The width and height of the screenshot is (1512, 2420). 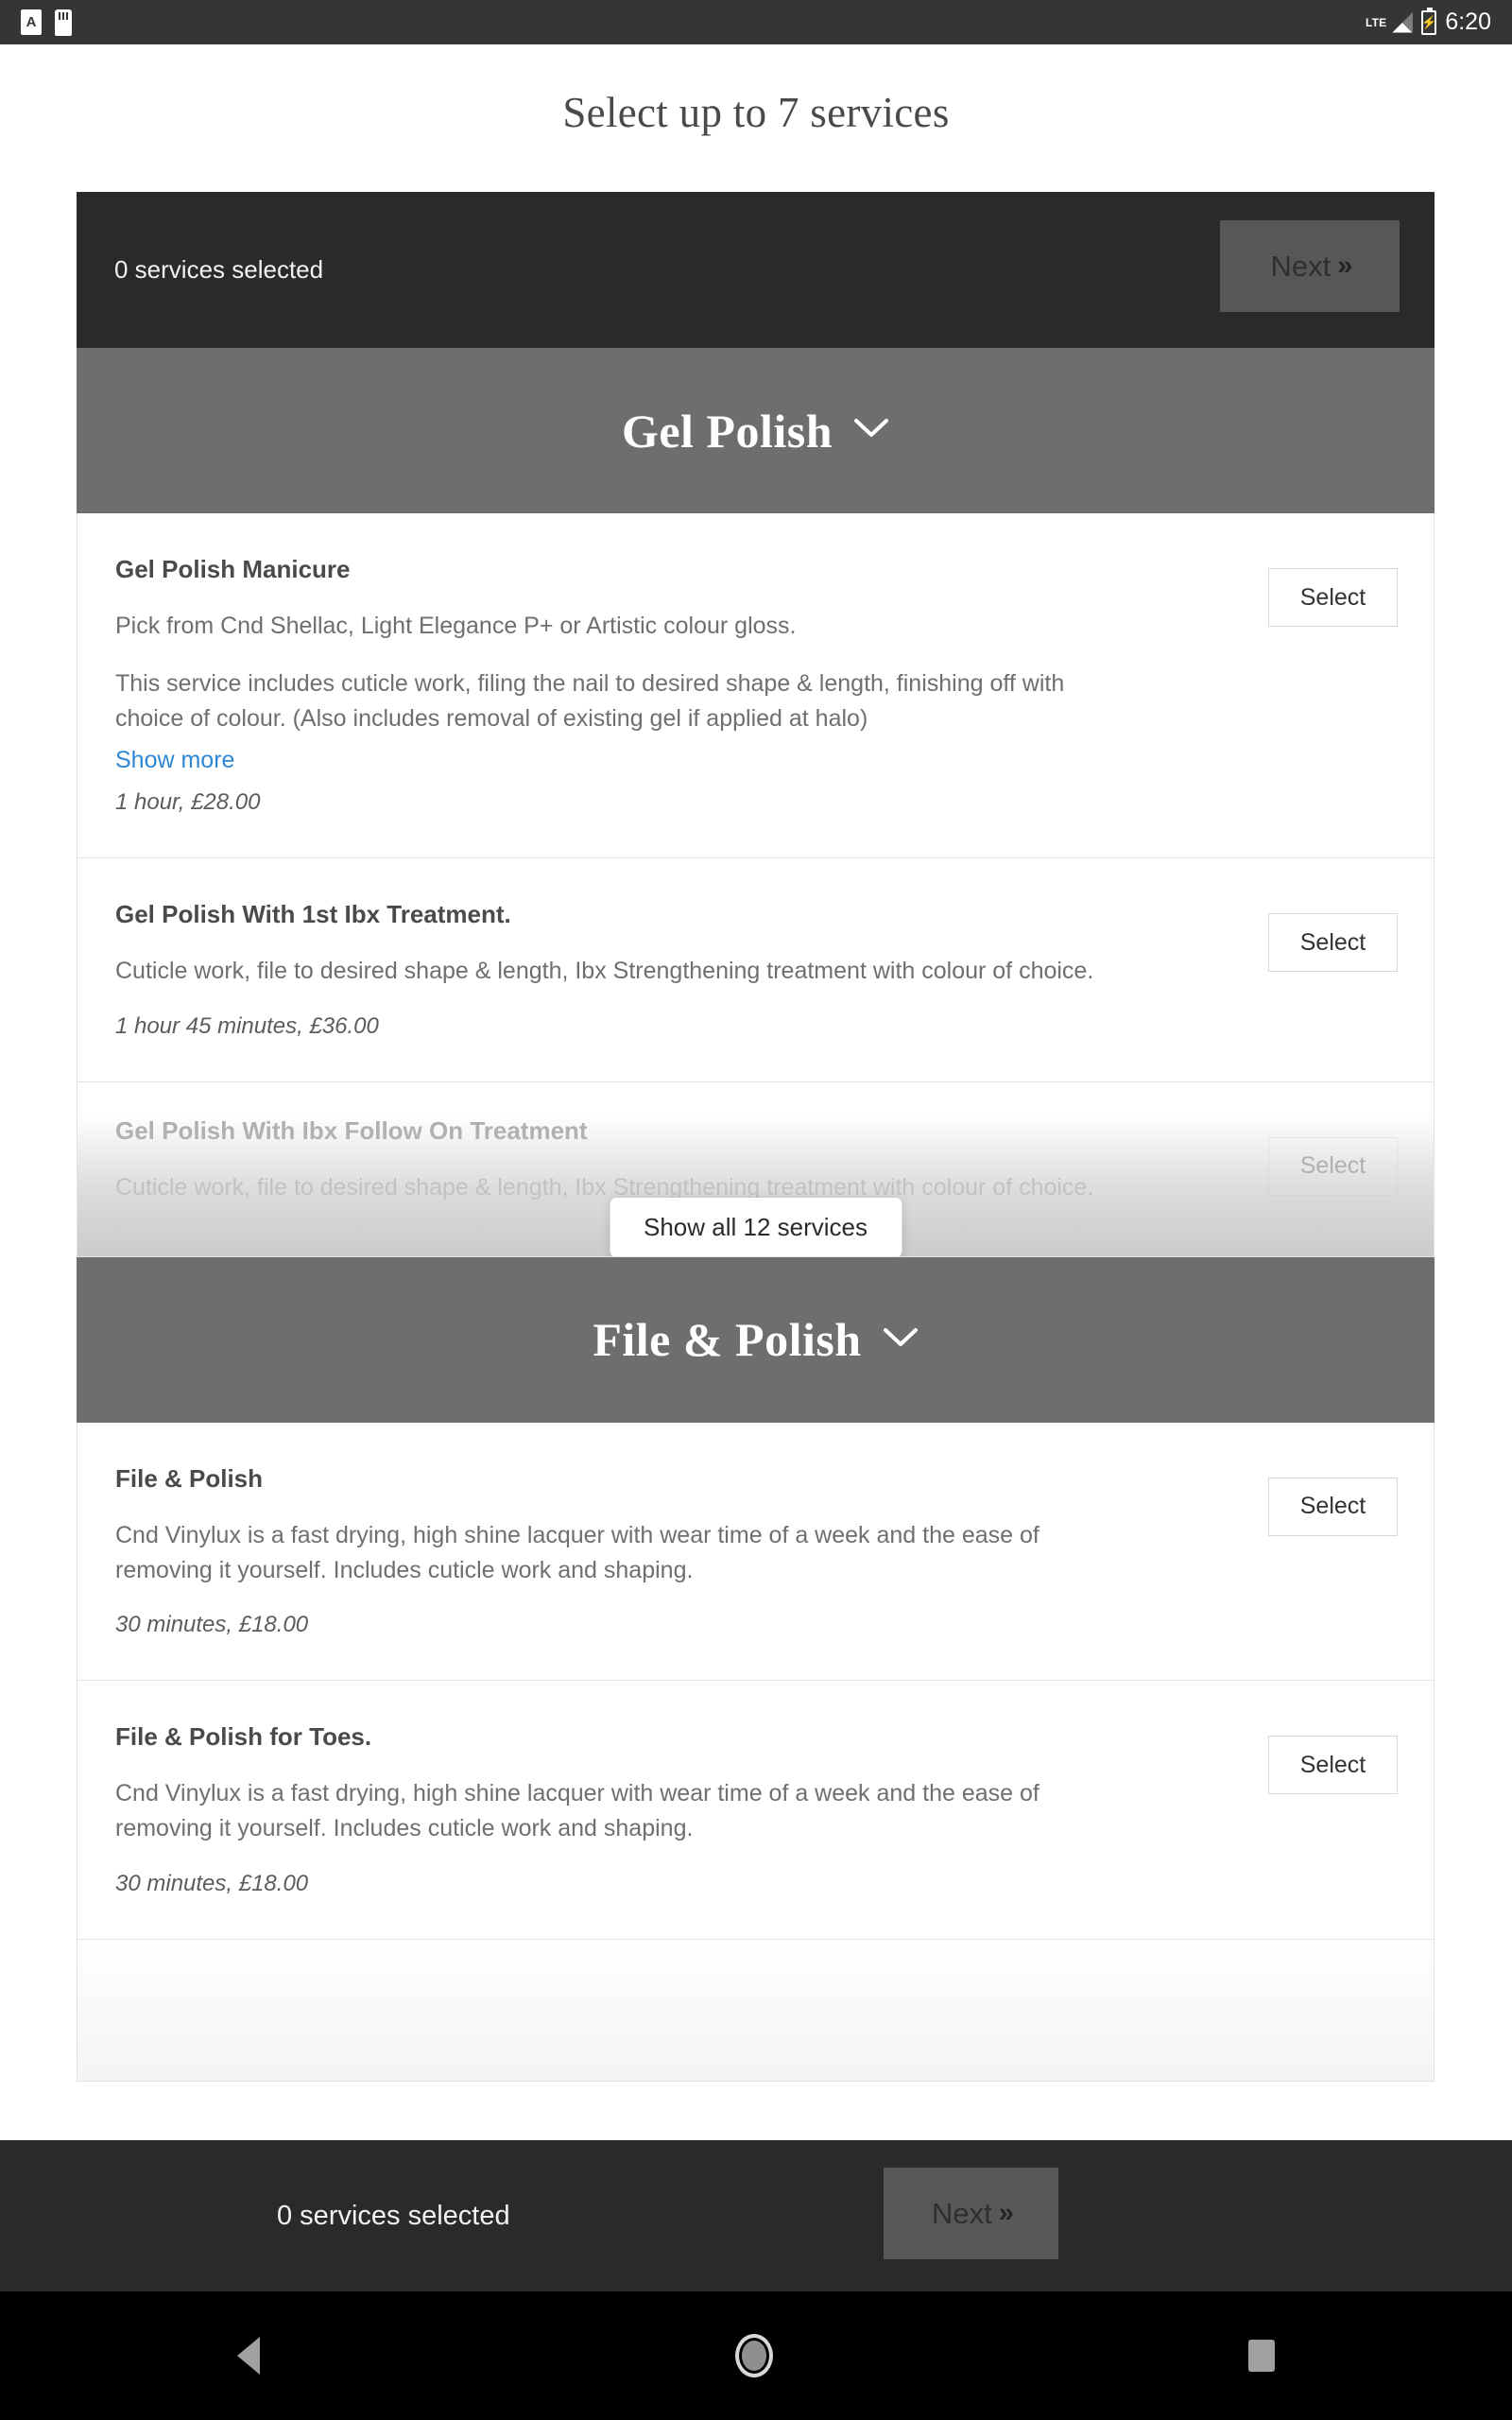 I want to click on selection-summary-bar: 0 services selected Next », so click(x=756, y=270).